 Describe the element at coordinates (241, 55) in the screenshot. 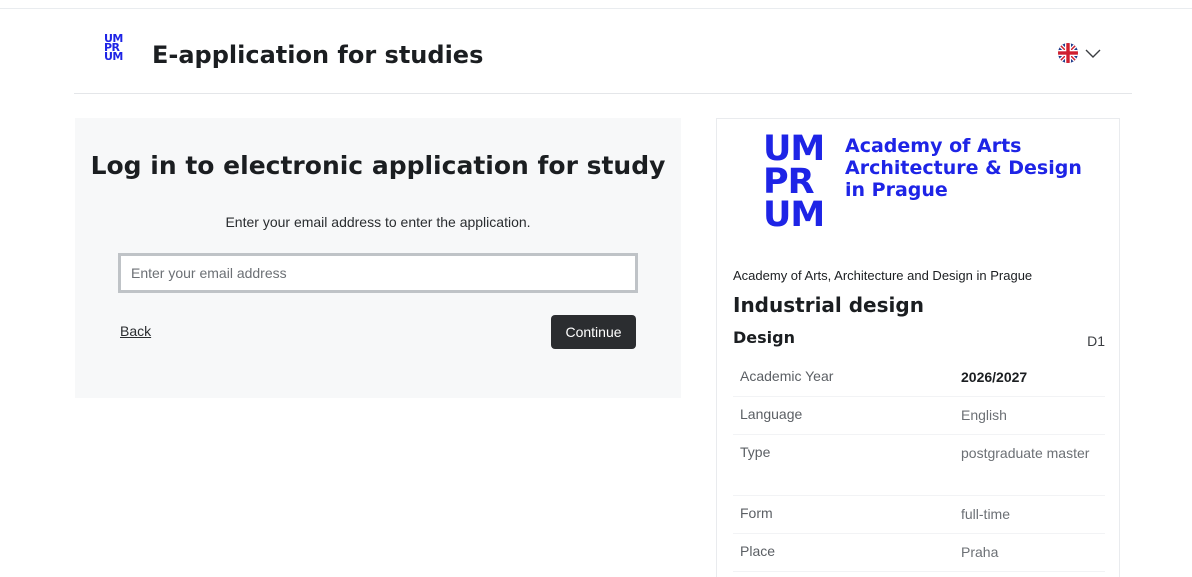

I see `app-title-bold: E-application` at that location.